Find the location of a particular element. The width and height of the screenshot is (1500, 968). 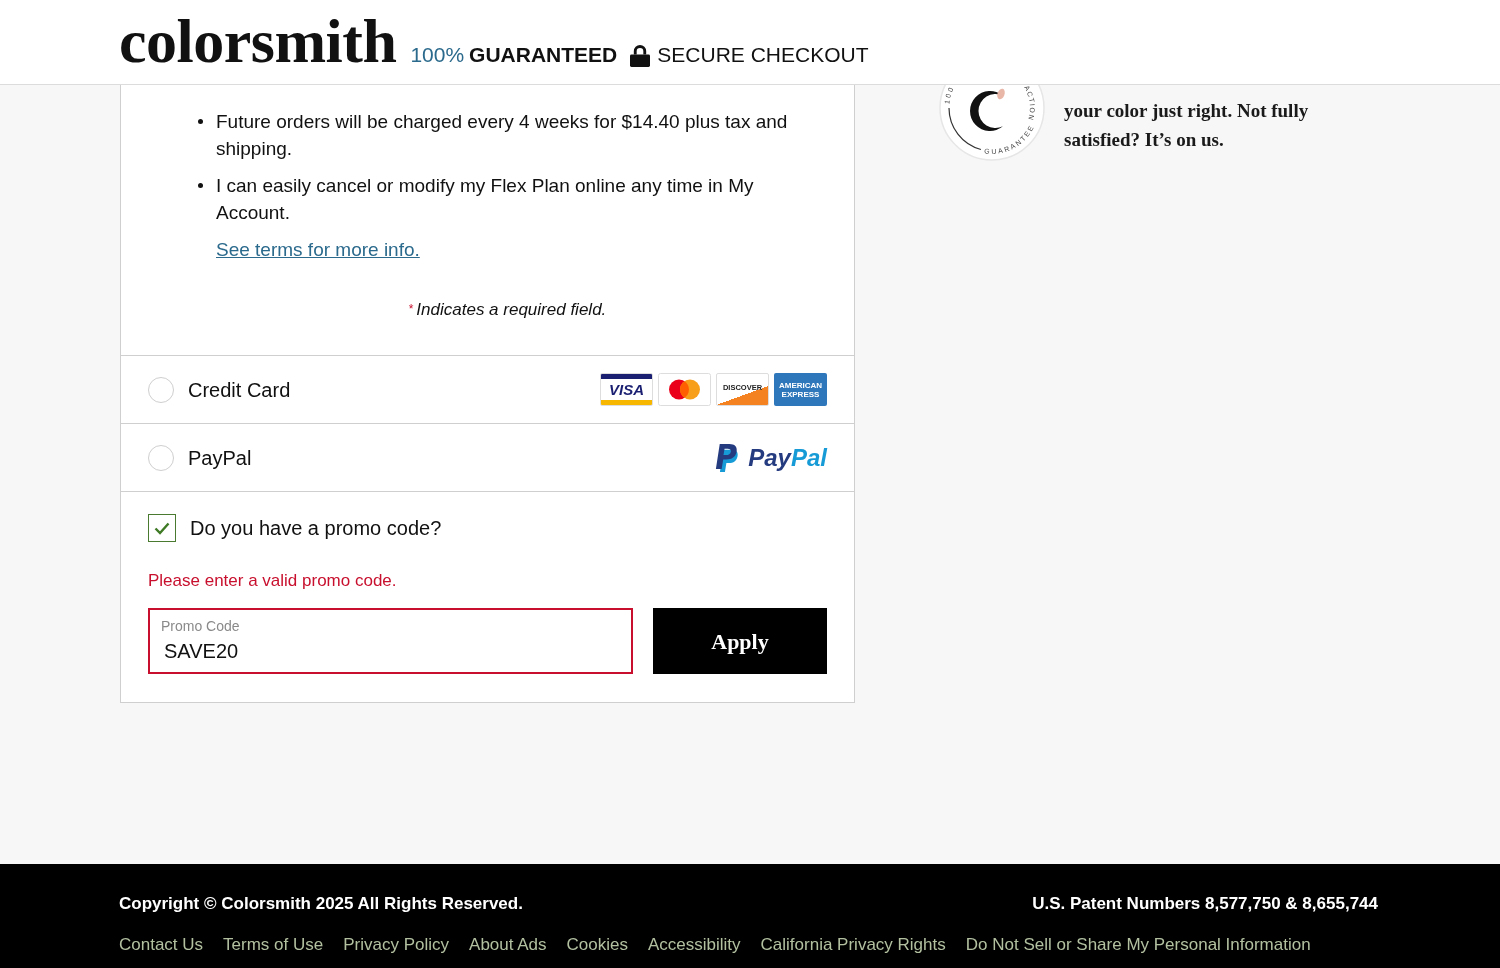

footer-link: Cookies is located at coordinates (597, 945).